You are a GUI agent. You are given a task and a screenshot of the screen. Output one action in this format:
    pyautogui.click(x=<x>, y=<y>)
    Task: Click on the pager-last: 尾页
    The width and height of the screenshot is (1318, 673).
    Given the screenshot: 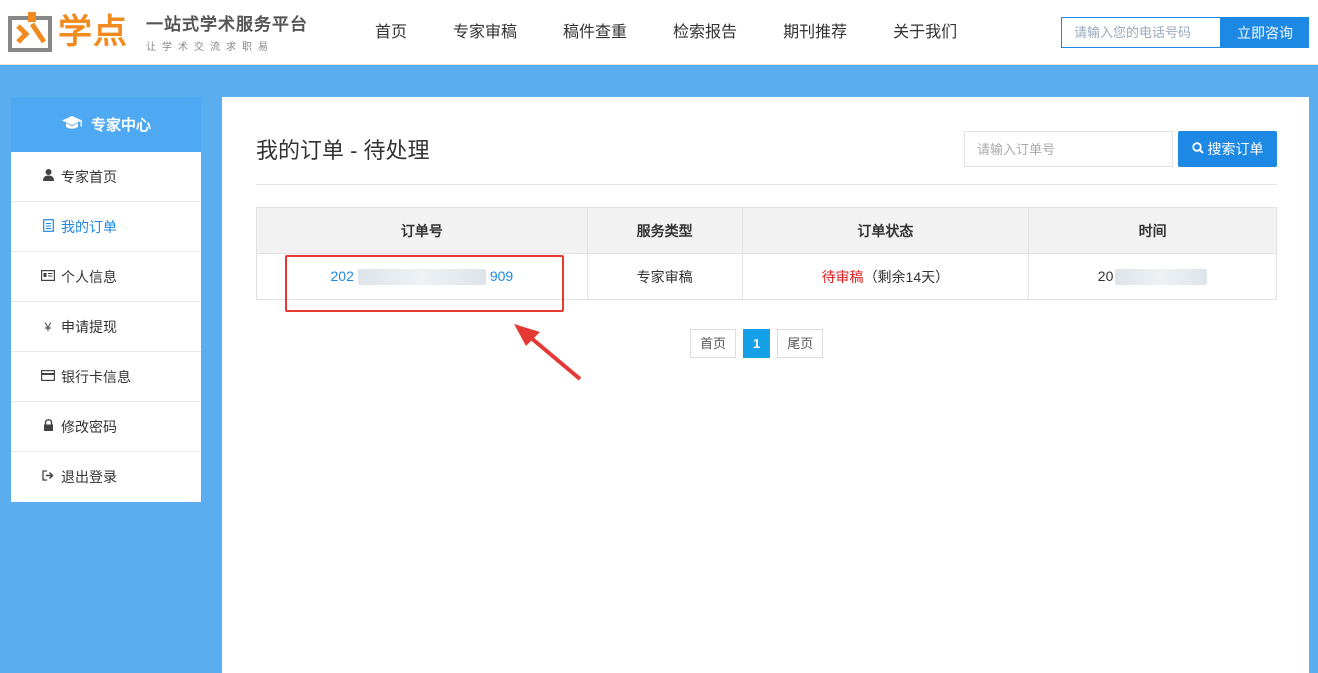 What is the action you would take?
    pyautogui.click(x=800, y=343)
    